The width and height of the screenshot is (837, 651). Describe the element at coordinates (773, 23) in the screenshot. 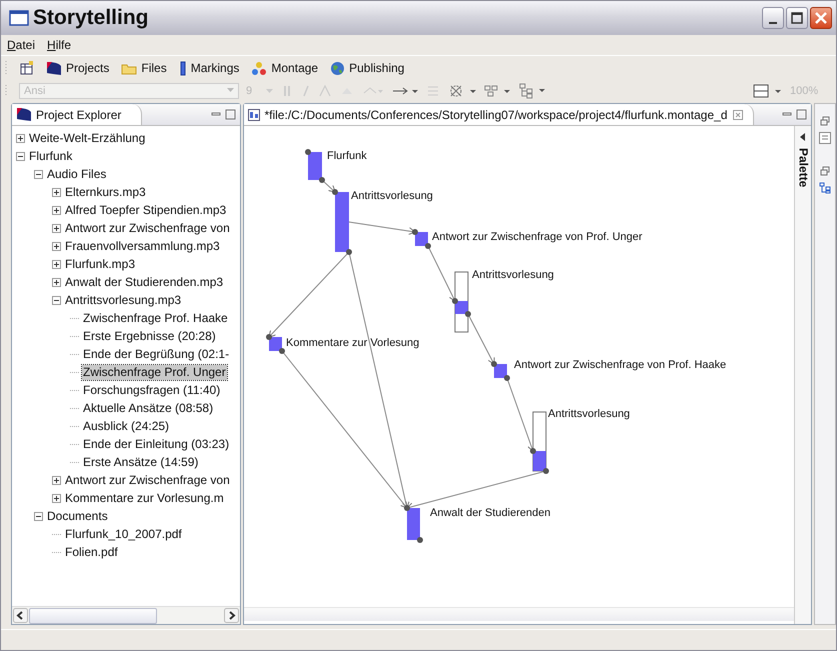

I see `minimize-icon` at that location.